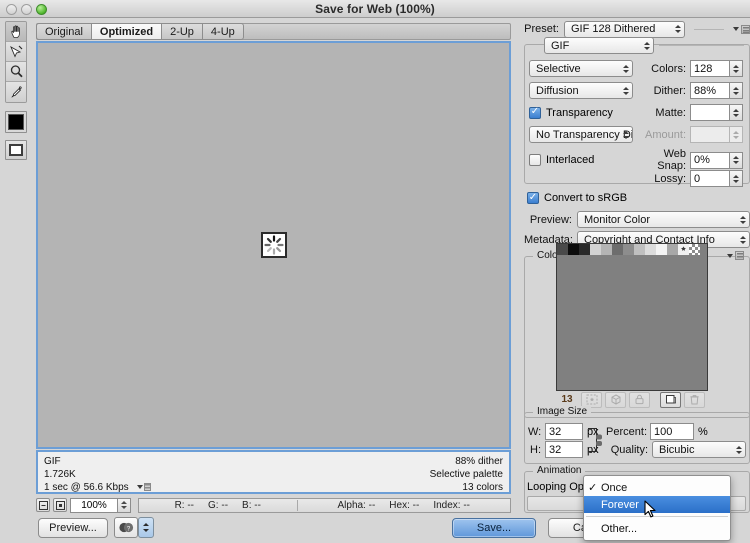 The height and width of the screenshot is (543, 750). I want to click on readout-hex: Hex: --, so click(404, 505).